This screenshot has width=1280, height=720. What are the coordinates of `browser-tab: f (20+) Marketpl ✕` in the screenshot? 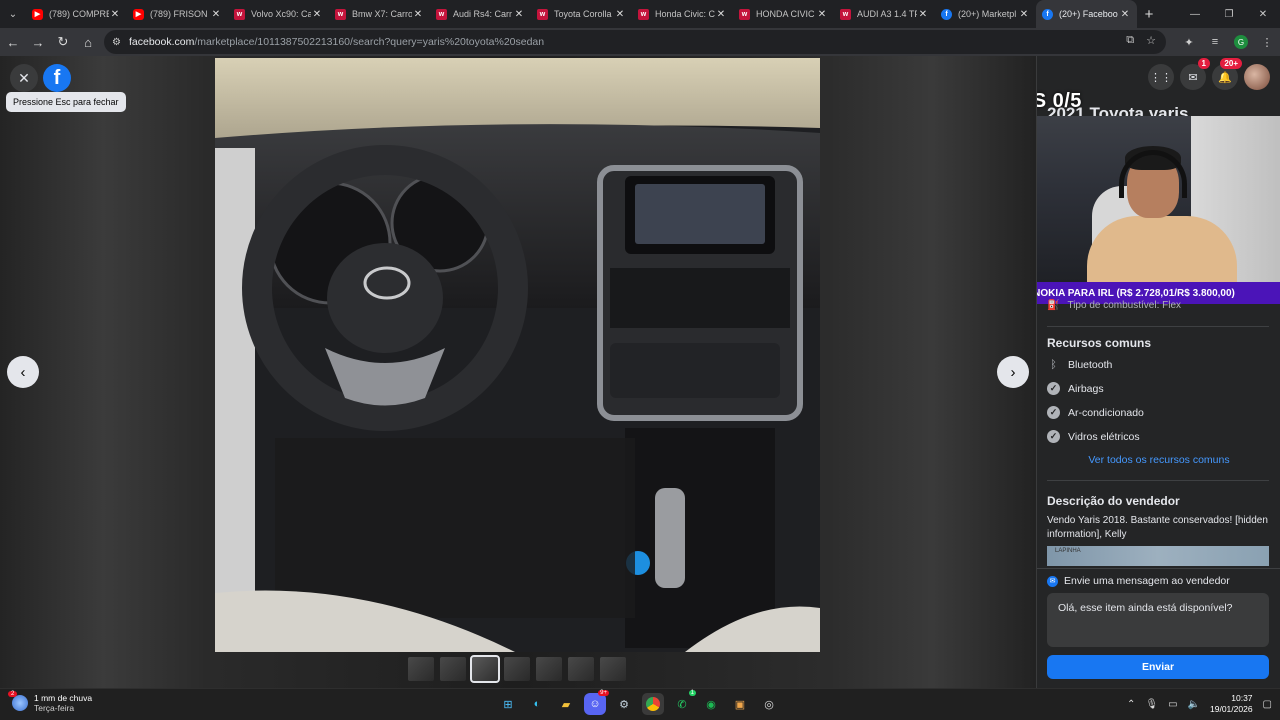 It's located at (985, 14).